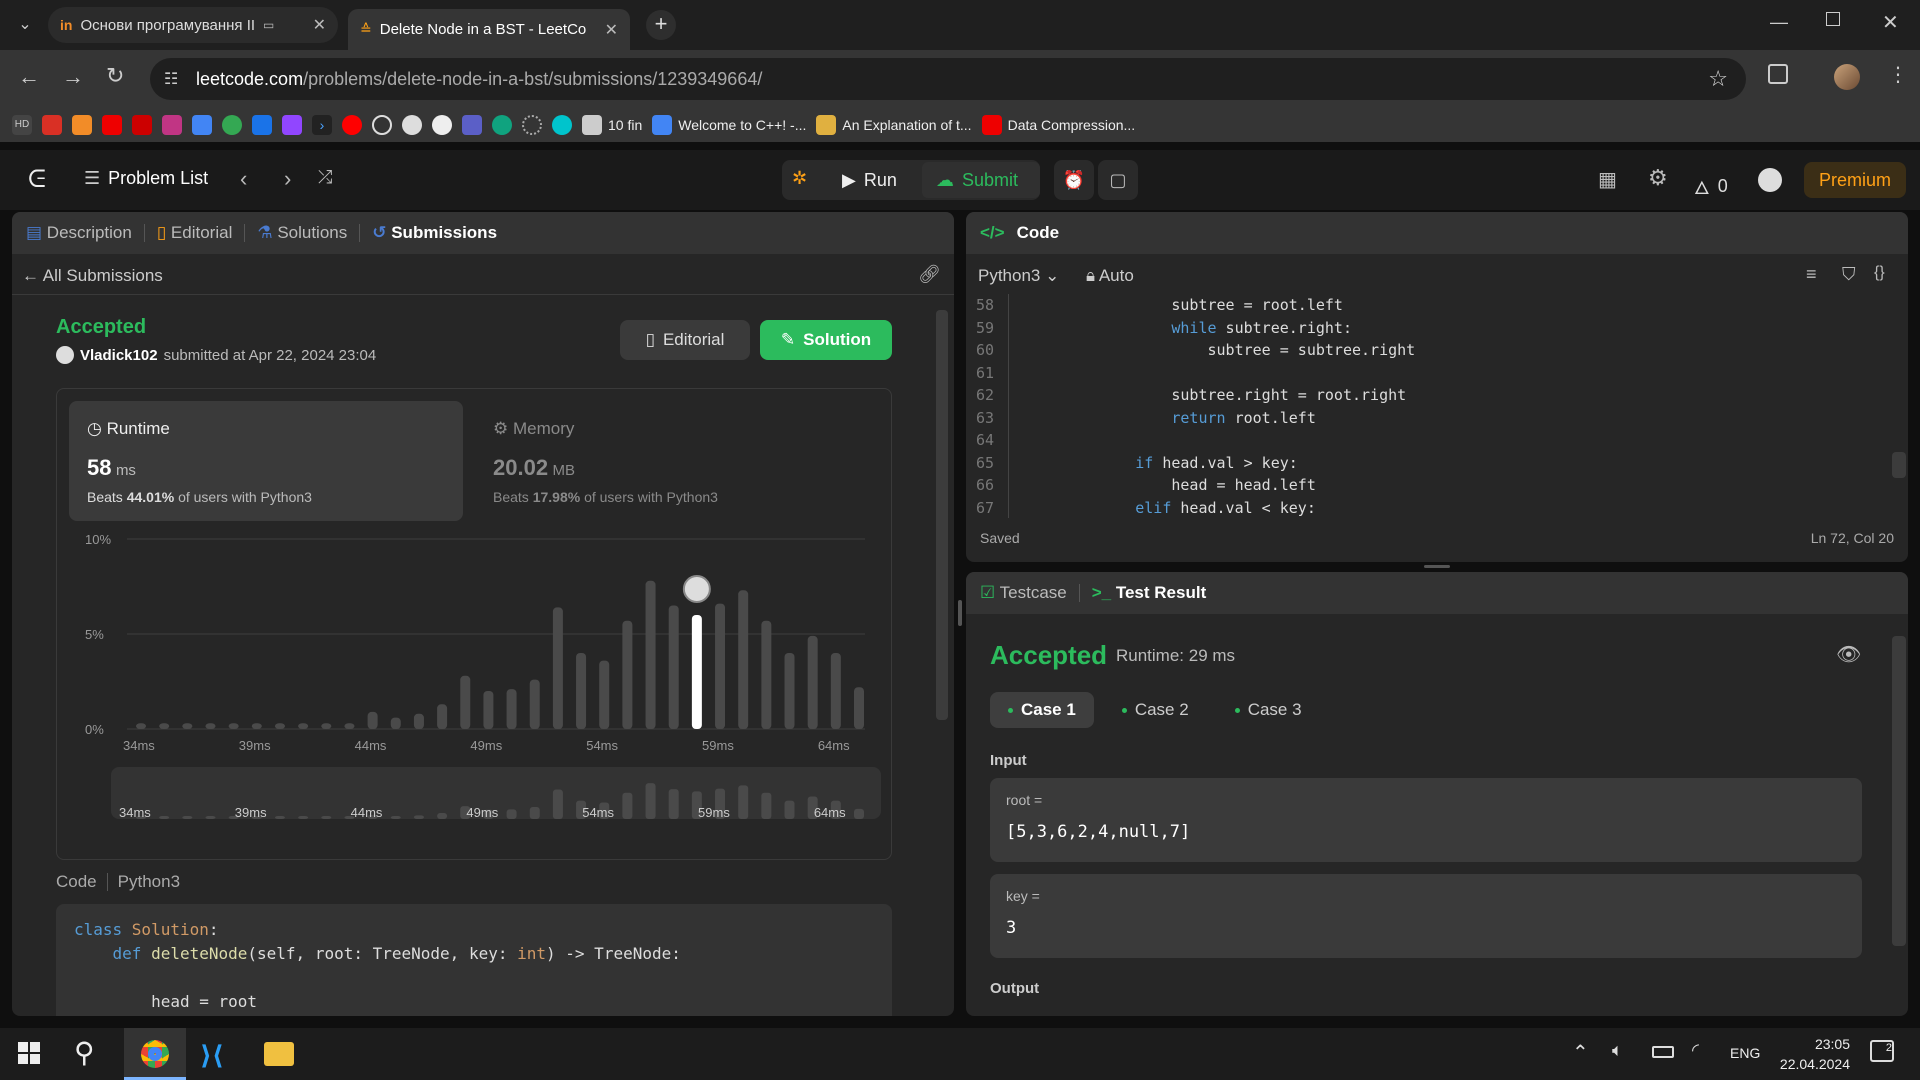  Describe the element at coordinates (79, 233) in the screenshot. I see `tab-description: ▤ Description` at that location.